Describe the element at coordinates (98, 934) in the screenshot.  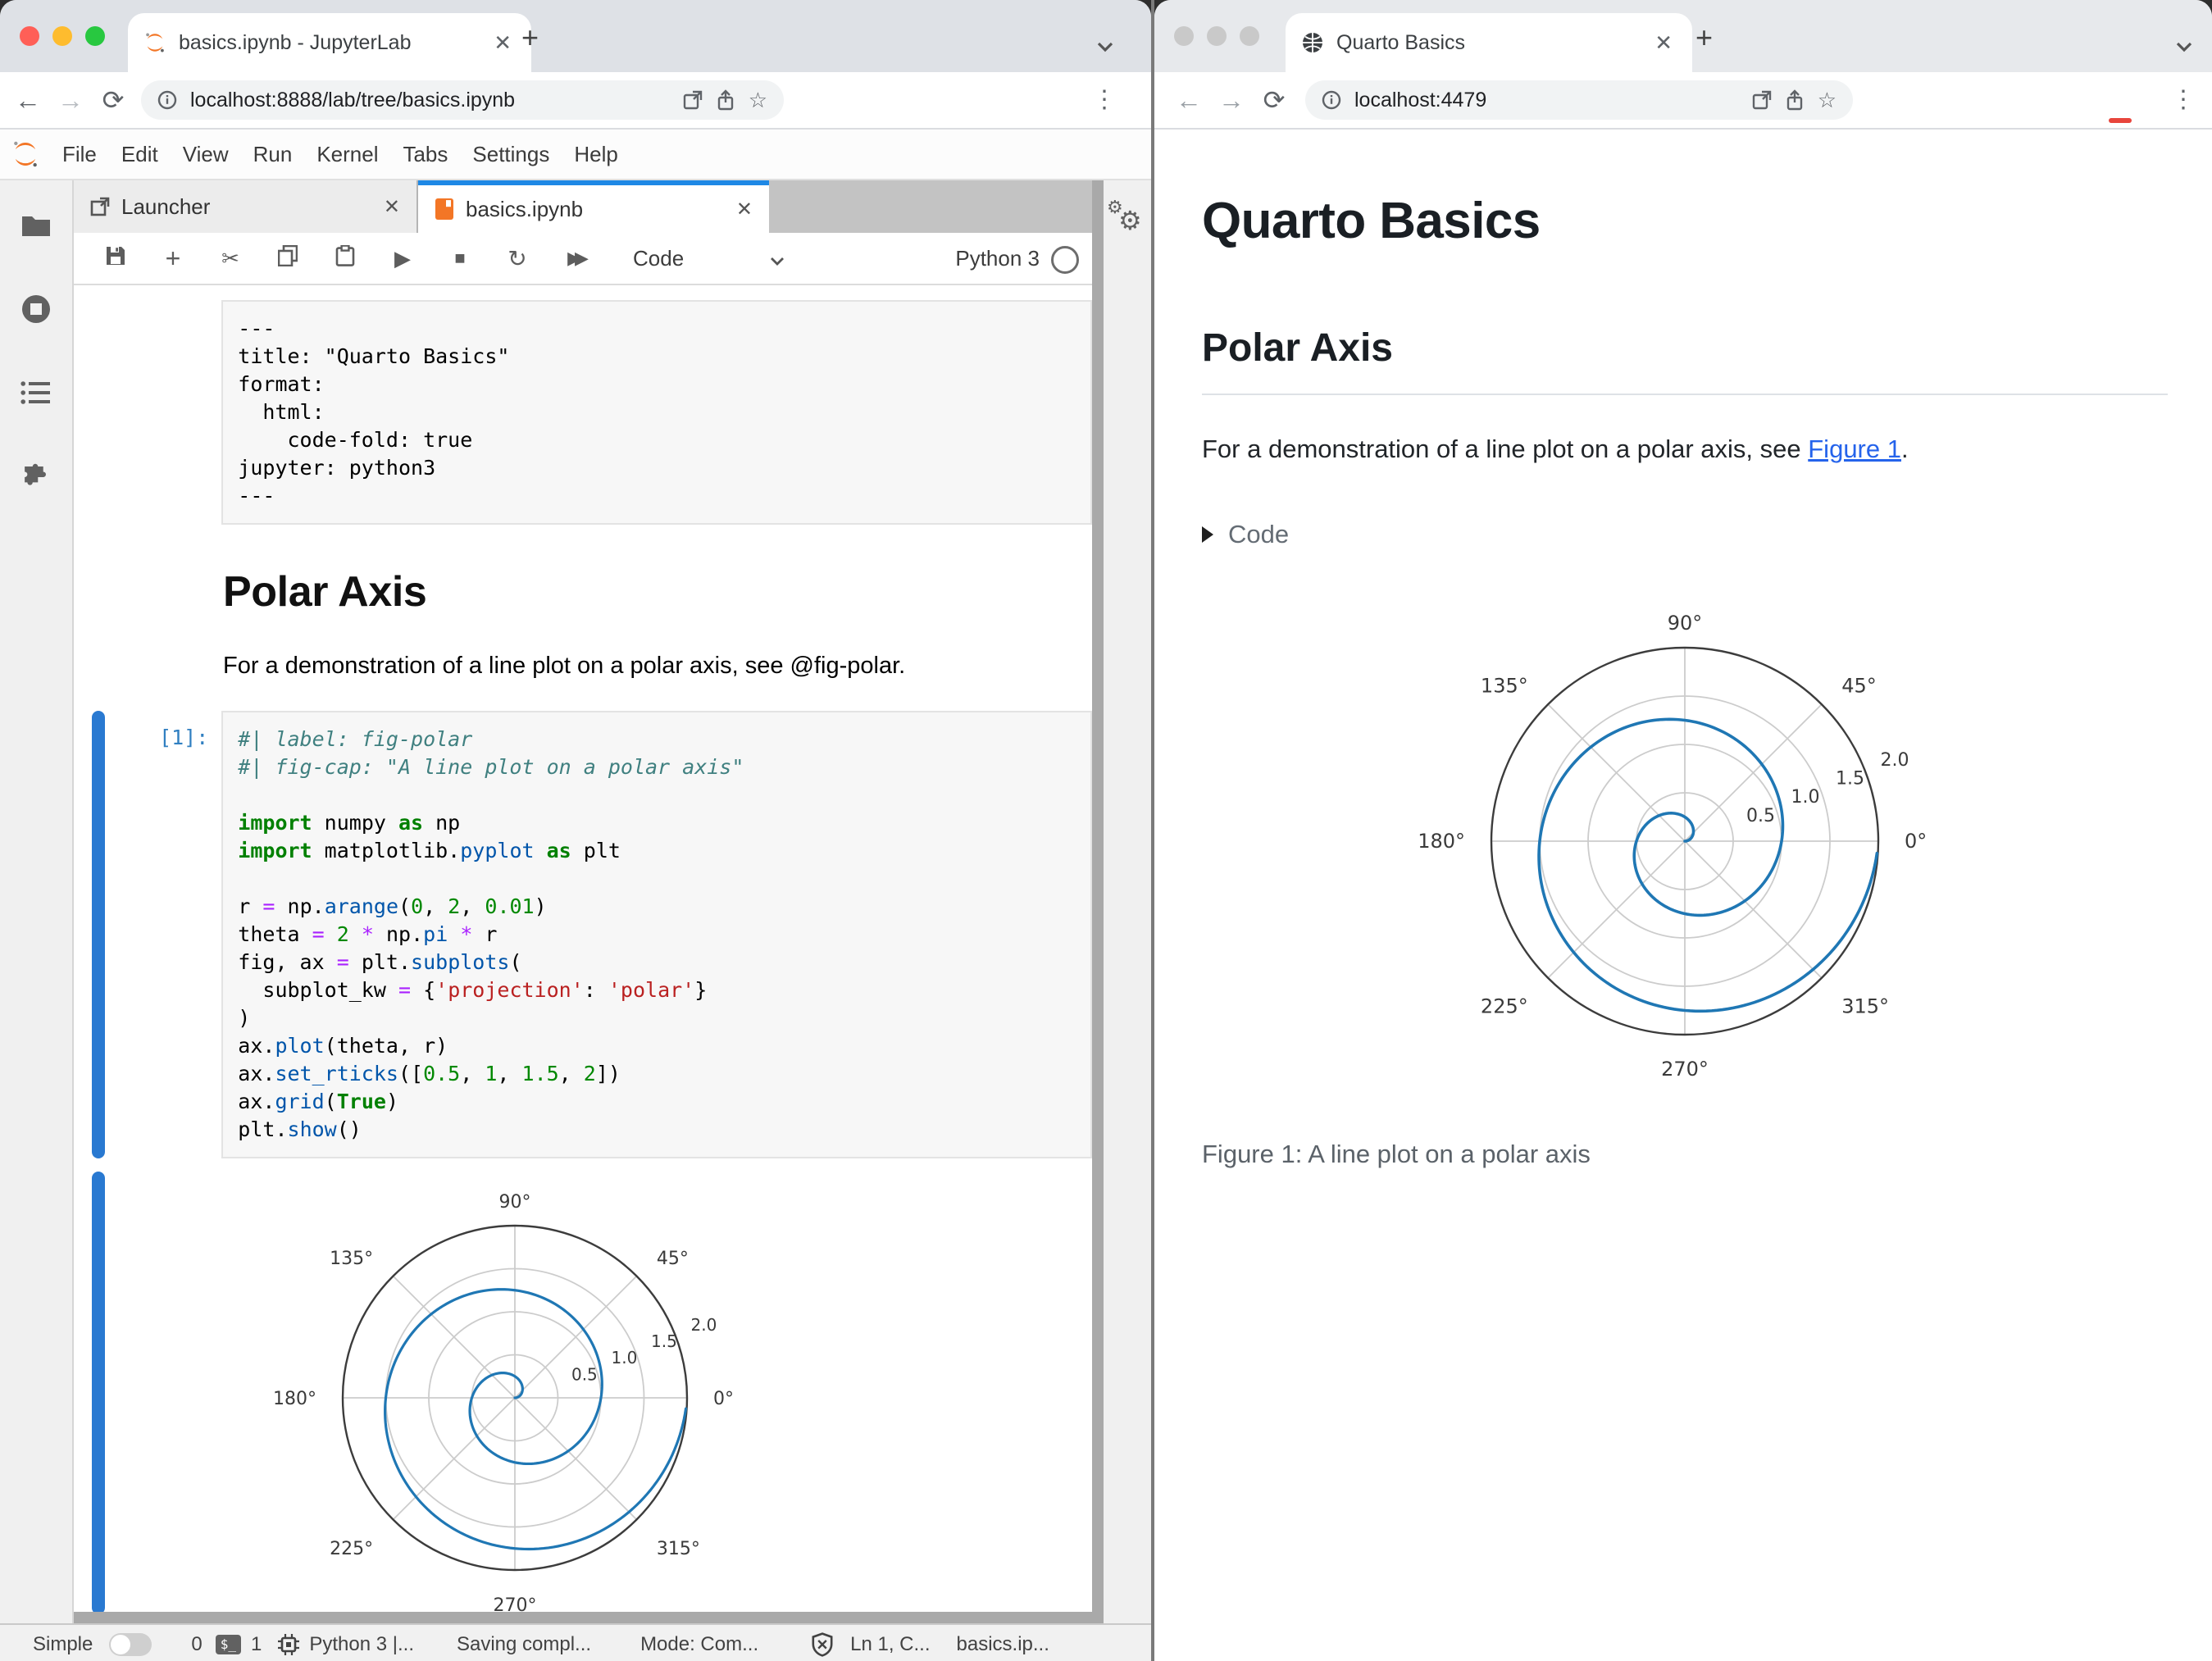
I see `active-cell-collapser` at that location.